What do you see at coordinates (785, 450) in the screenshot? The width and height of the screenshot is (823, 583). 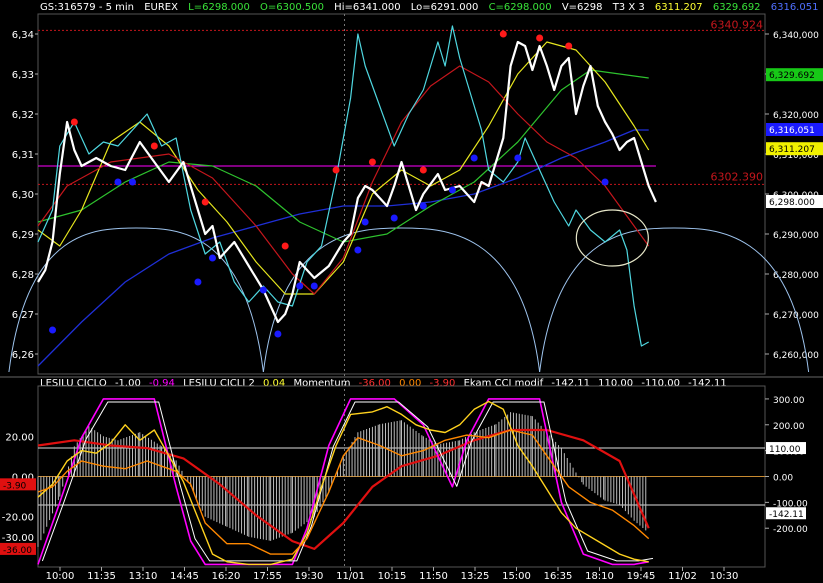 I see `right-upper-tag: 110.00` at bounding box center [785, 450].